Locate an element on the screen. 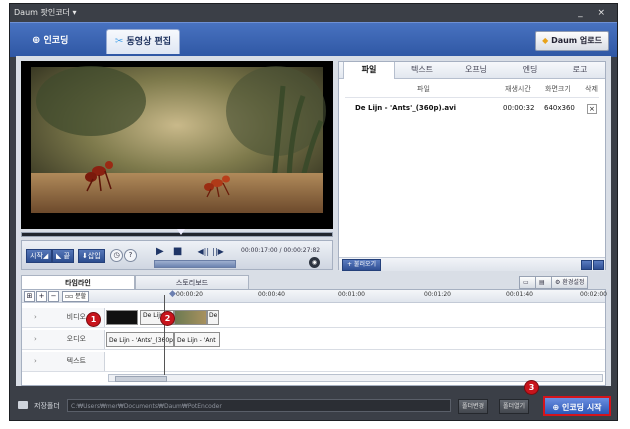 The width and height of the screenshot is (630, 429). file-size: 640x360 is located at coordinates (559, 108).